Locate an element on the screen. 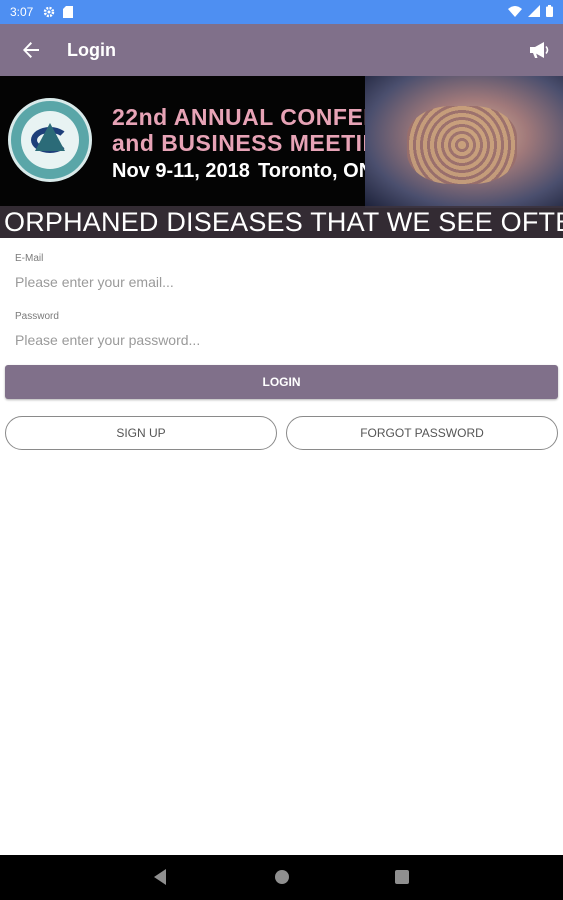 This screenshot has width=563, height=900. page-title: Login is located at coordinates (91, 49).